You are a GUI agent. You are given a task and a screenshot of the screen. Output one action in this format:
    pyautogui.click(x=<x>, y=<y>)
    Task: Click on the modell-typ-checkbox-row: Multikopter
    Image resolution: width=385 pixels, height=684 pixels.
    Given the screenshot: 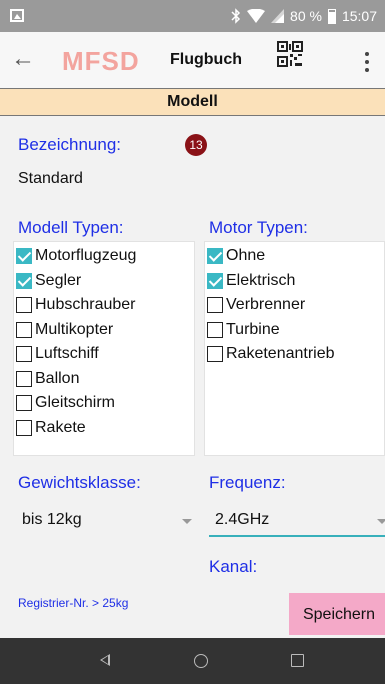 What is the action you would take?
    pyautogui.click(x=64, y=330)
    